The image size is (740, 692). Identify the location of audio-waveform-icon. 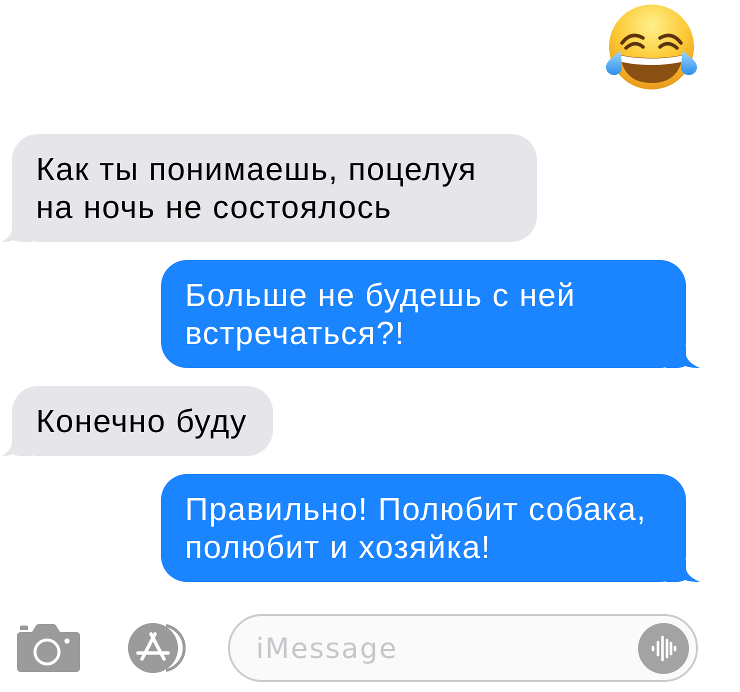
(663, 648).